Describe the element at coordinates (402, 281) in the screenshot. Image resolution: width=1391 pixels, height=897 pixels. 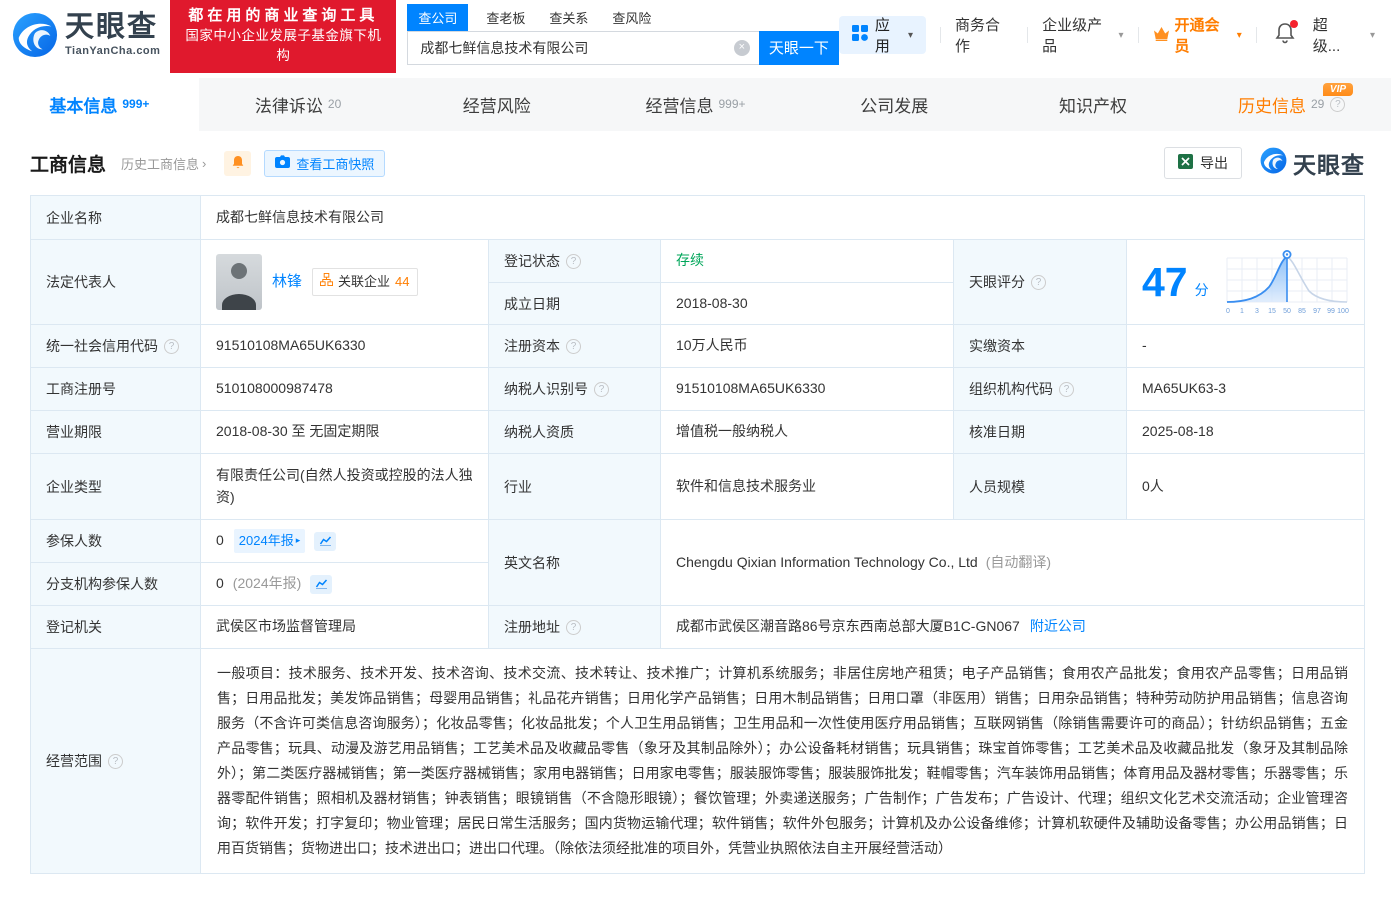
I see `related-count: 44` at that location.